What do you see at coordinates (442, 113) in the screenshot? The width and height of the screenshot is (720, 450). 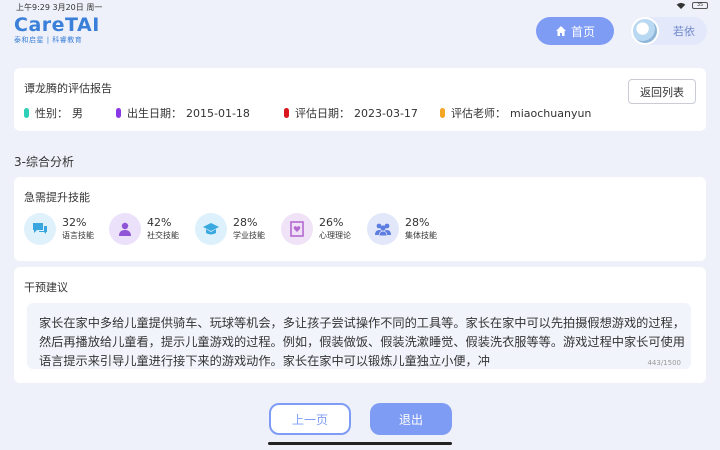 I see `teacher-dot-icon` at bounding box center [442, 113].